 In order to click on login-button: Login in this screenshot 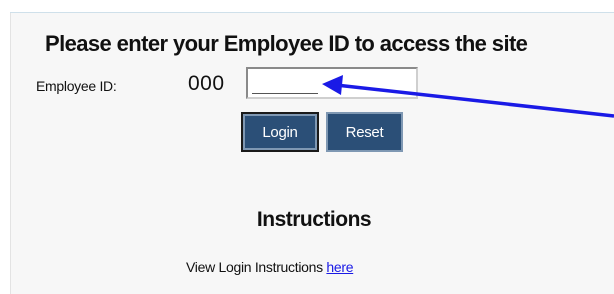, I will do `click(280, 132)`.